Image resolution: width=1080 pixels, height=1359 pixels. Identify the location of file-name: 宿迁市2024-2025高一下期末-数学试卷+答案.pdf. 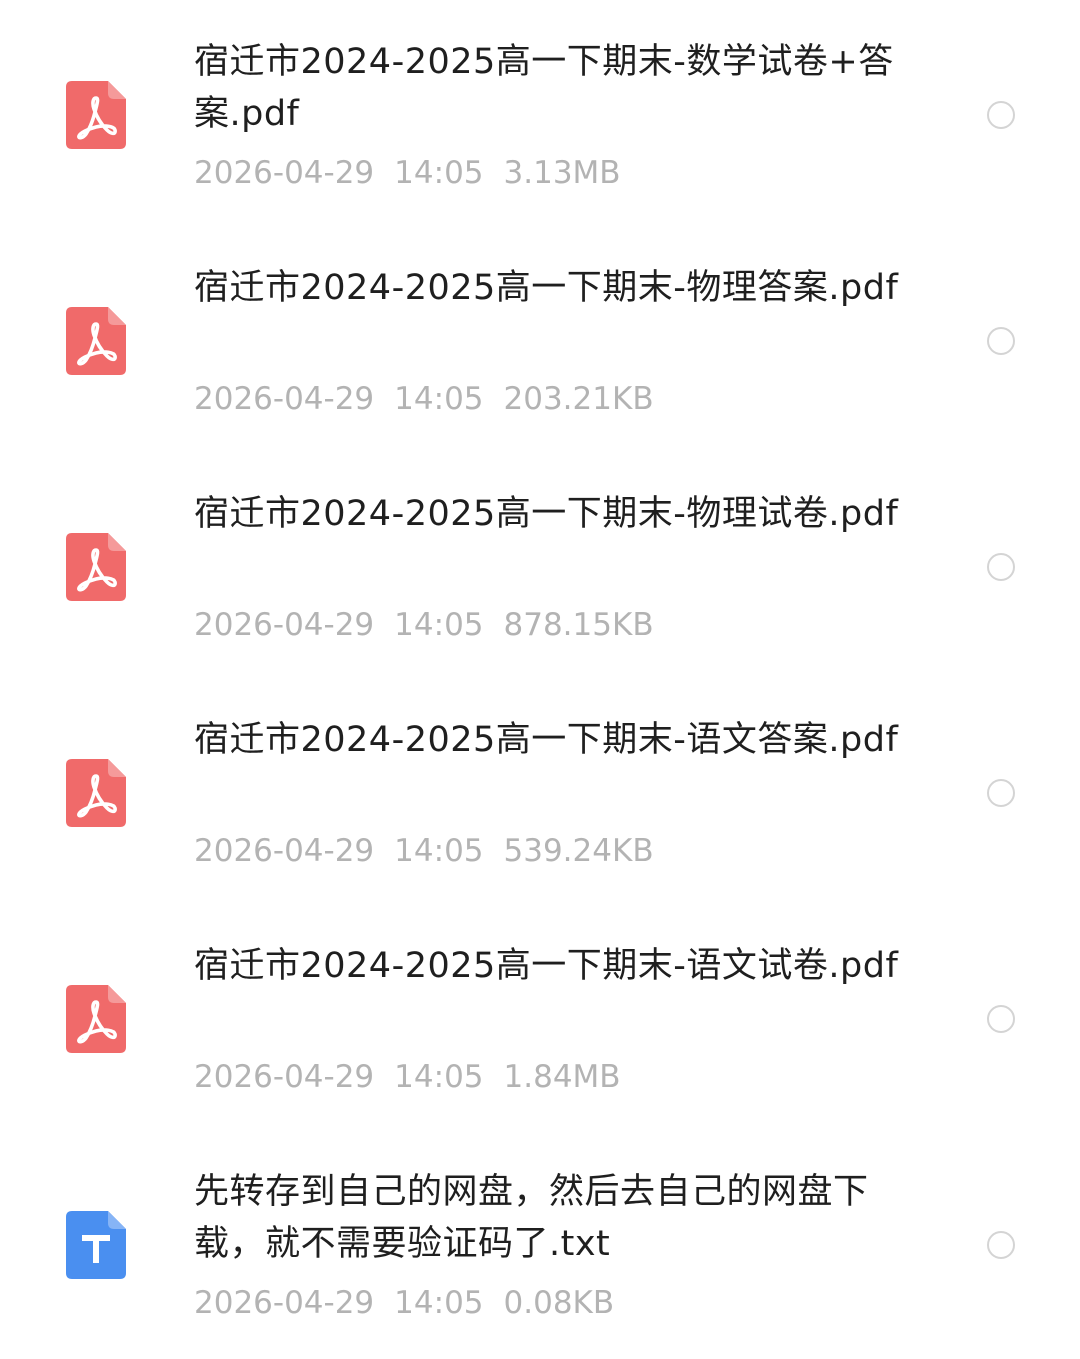
(544, 88).